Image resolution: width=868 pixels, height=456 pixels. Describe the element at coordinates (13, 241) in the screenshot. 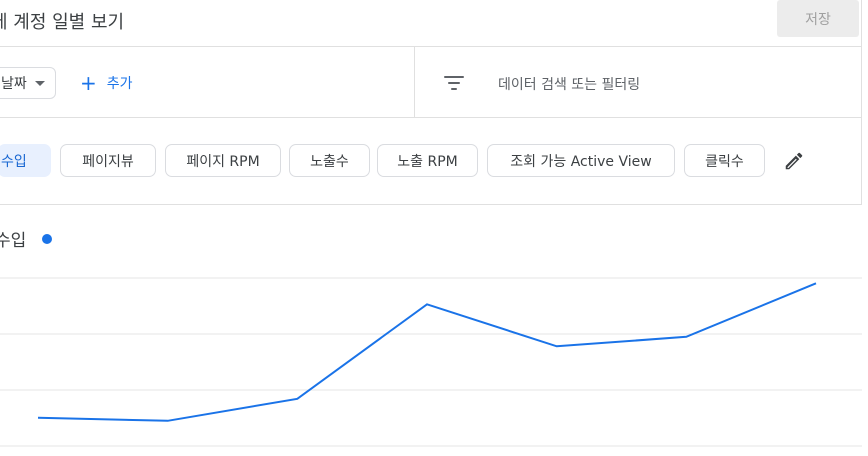

I see `chart-title-text: 수입` at that location.